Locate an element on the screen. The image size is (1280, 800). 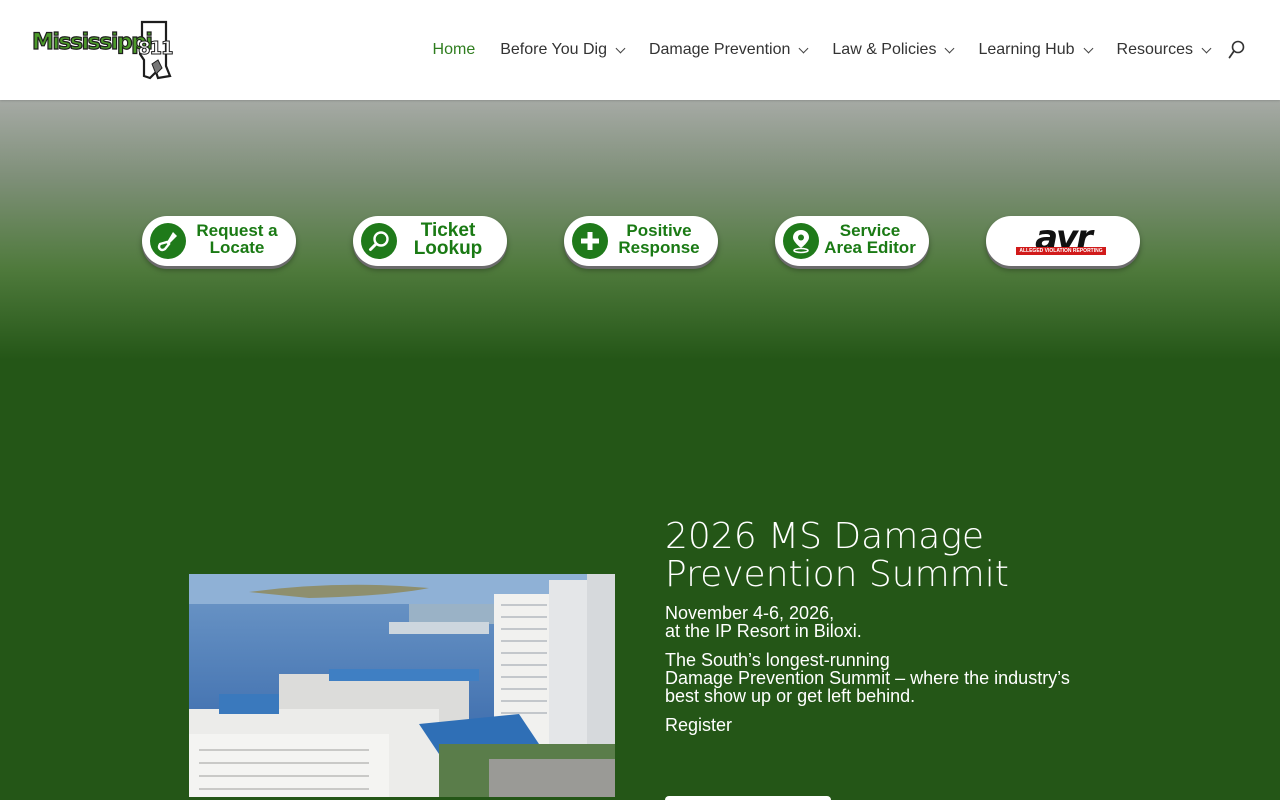
nav-damage-prevention-label: Damage Prevention is located at coordinates (719, 49).